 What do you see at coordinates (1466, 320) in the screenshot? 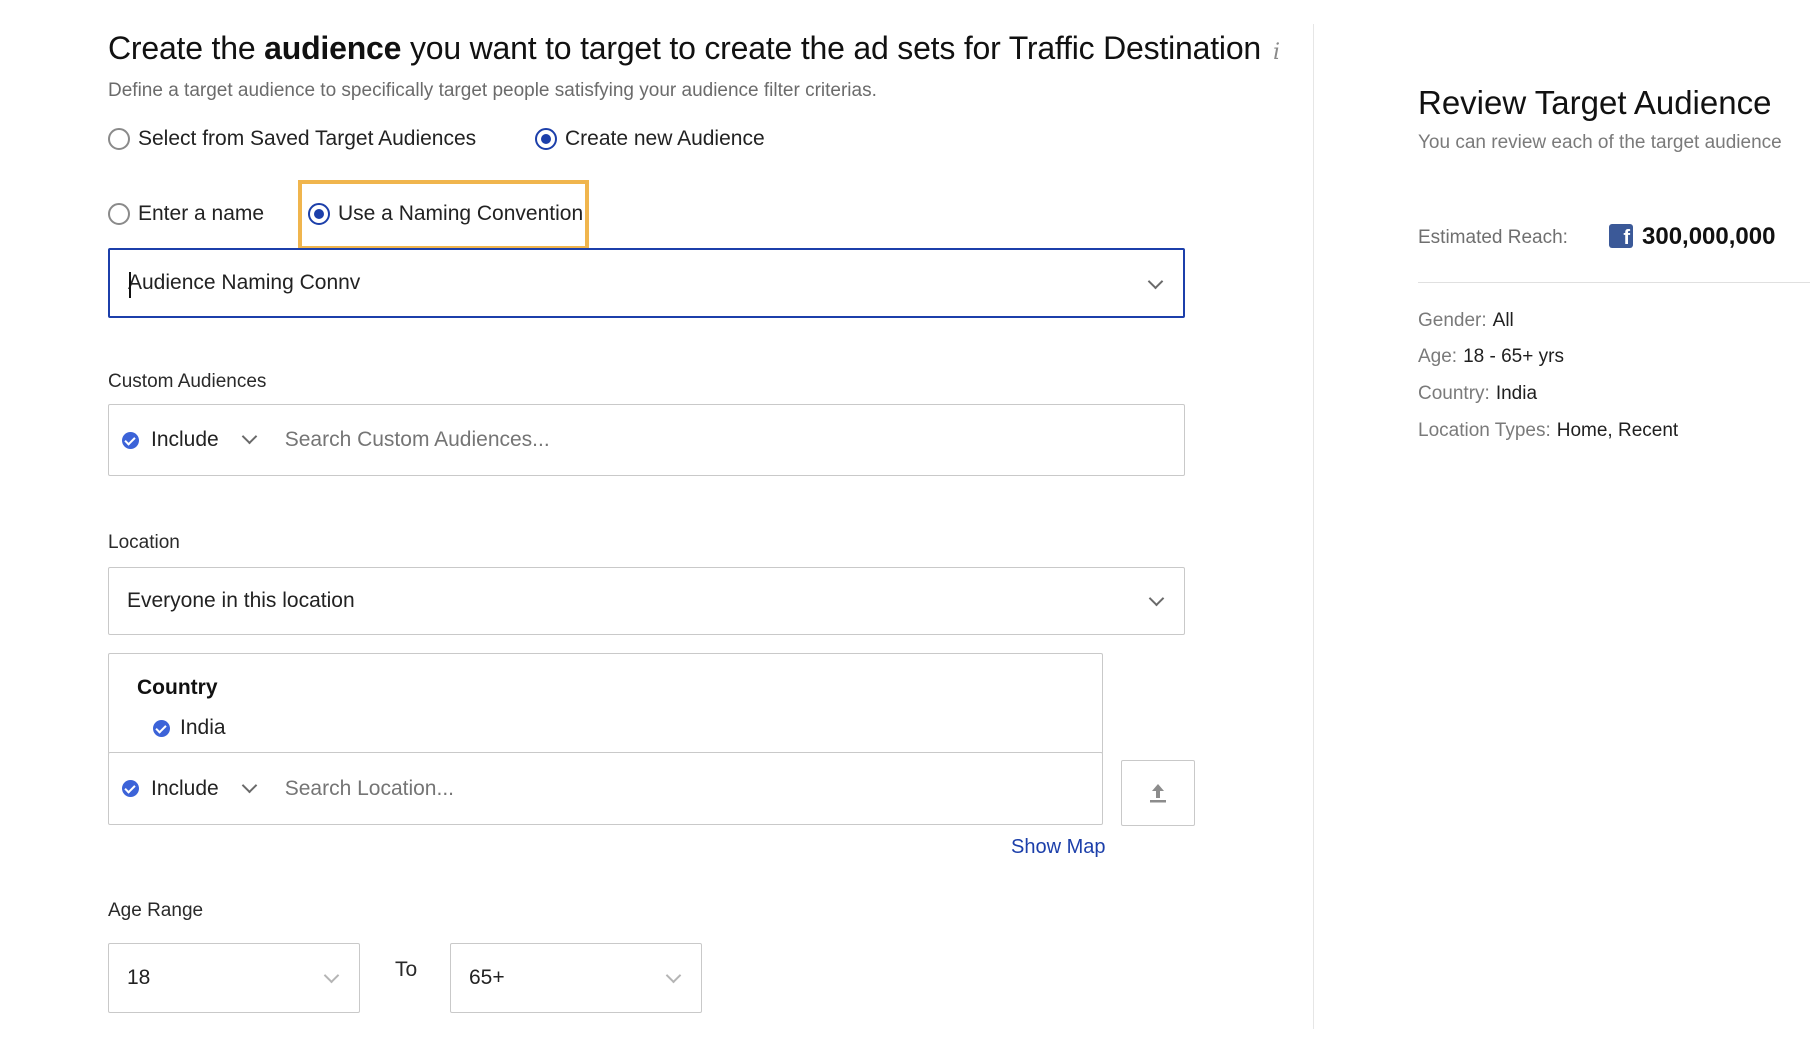
I see `summary-gender: Gender: All` at bounding box center [1466, 320].